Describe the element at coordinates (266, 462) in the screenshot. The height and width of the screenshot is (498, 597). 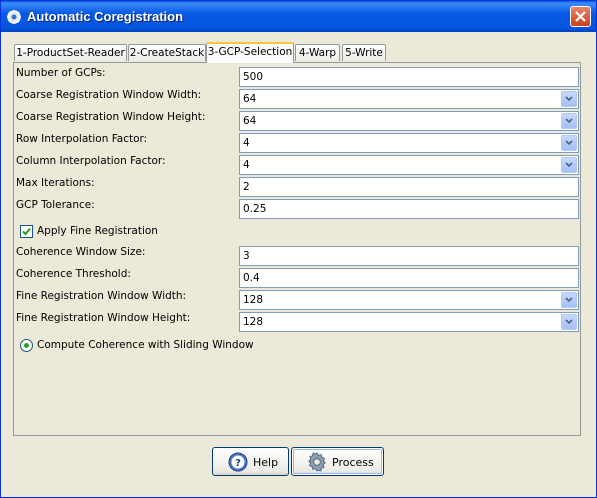
I see `help-button-label: Help` at that location.